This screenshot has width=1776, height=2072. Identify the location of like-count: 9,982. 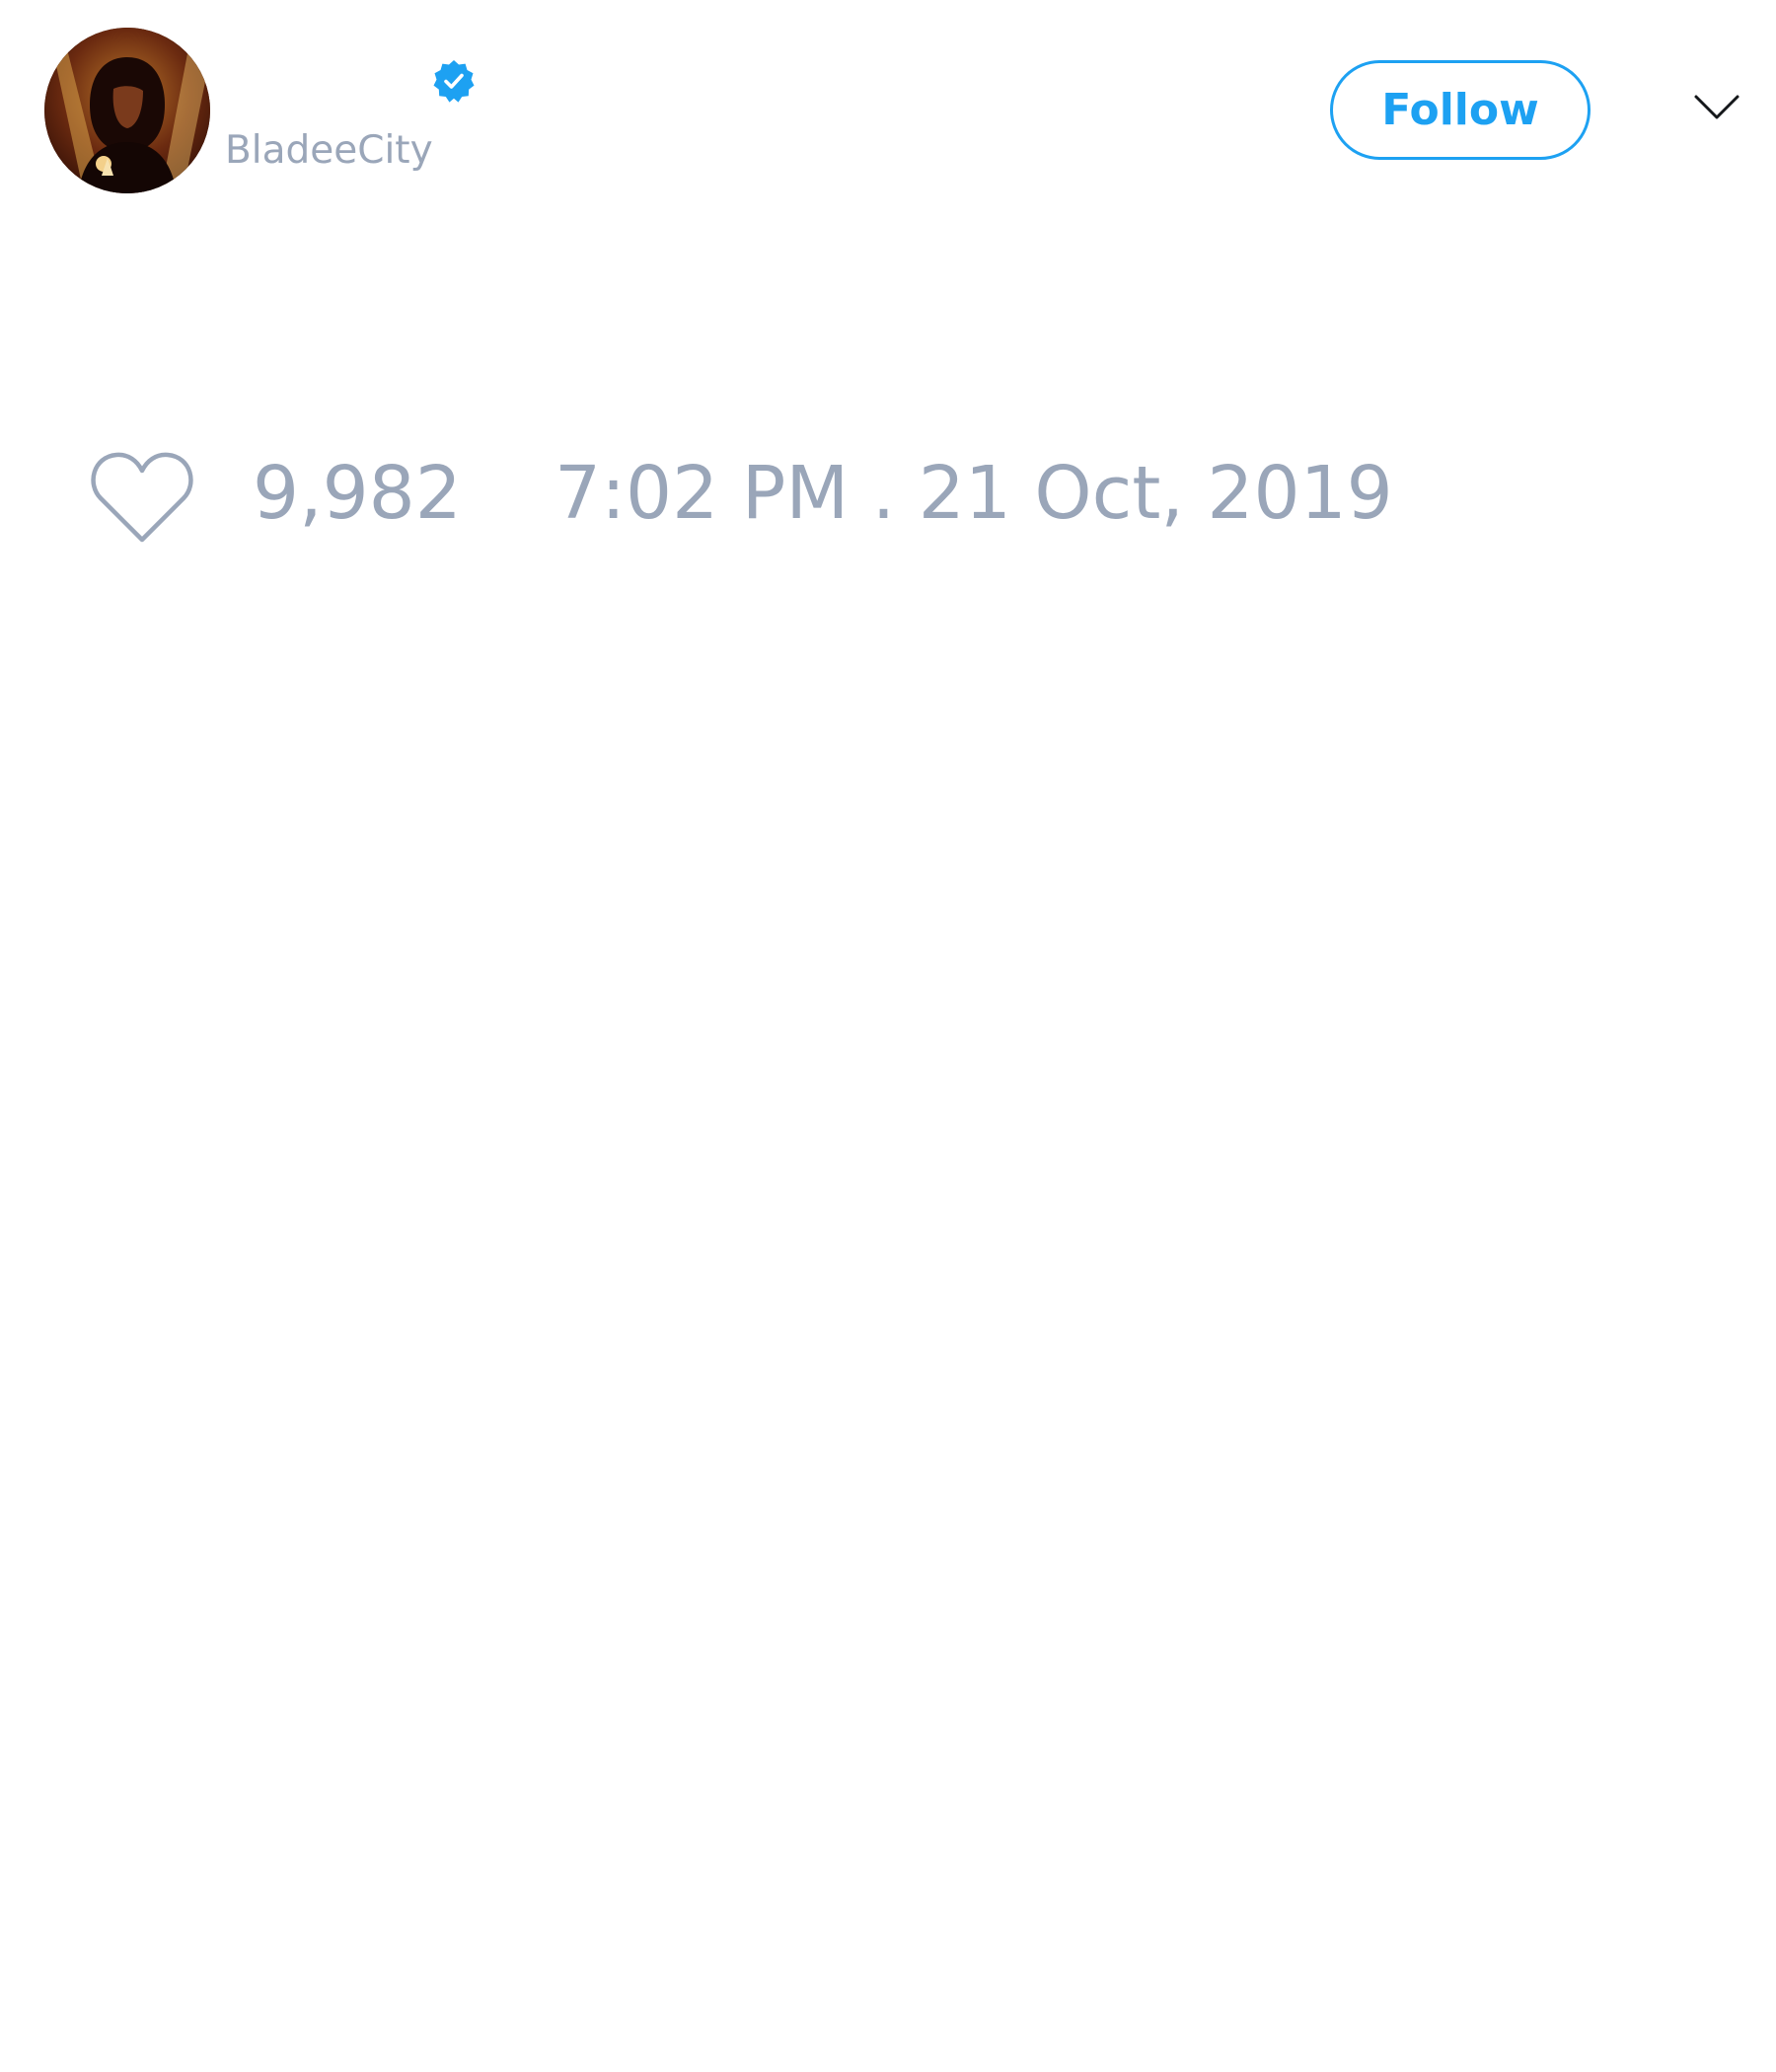
(357, 494).